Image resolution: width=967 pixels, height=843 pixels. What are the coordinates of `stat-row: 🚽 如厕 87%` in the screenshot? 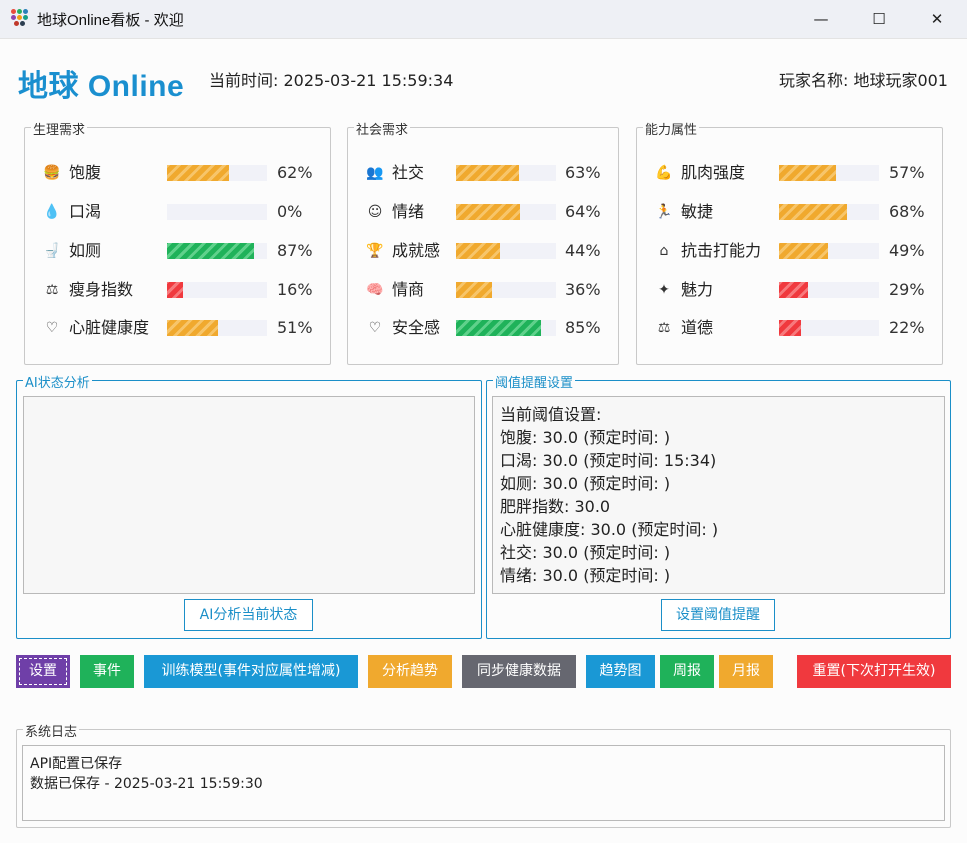 It's located at (177, 251).